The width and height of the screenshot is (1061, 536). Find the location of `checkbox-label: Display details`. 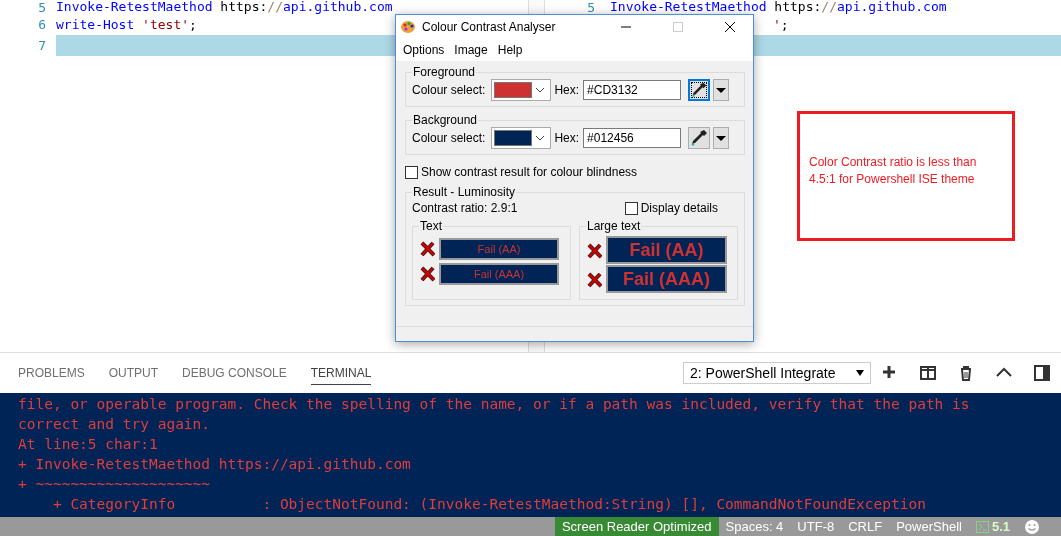

checkbox-label: Display details is located at coordinates (679, 208).